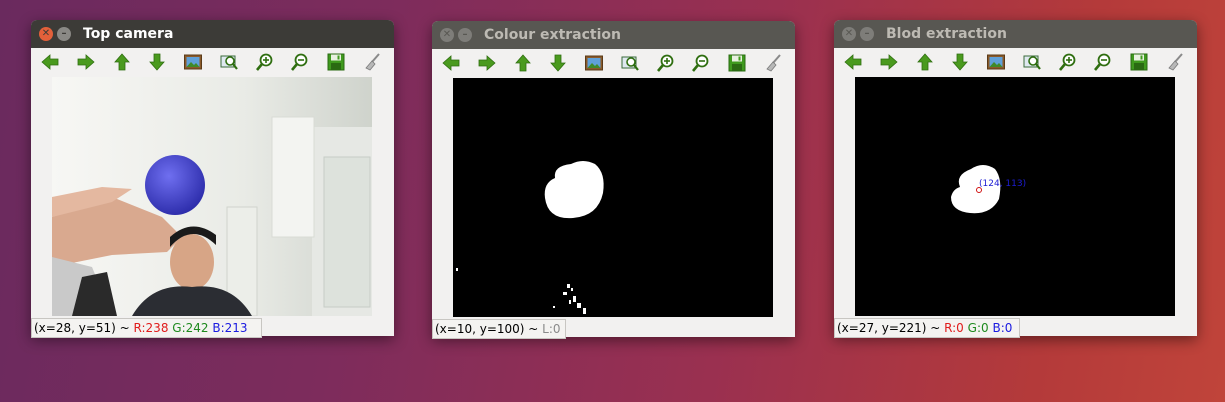 This screenshot has width=1225, height=402. Describe the element at coordinates (954, 328) in the screenshot. I see `status-red: R:0` at that location.